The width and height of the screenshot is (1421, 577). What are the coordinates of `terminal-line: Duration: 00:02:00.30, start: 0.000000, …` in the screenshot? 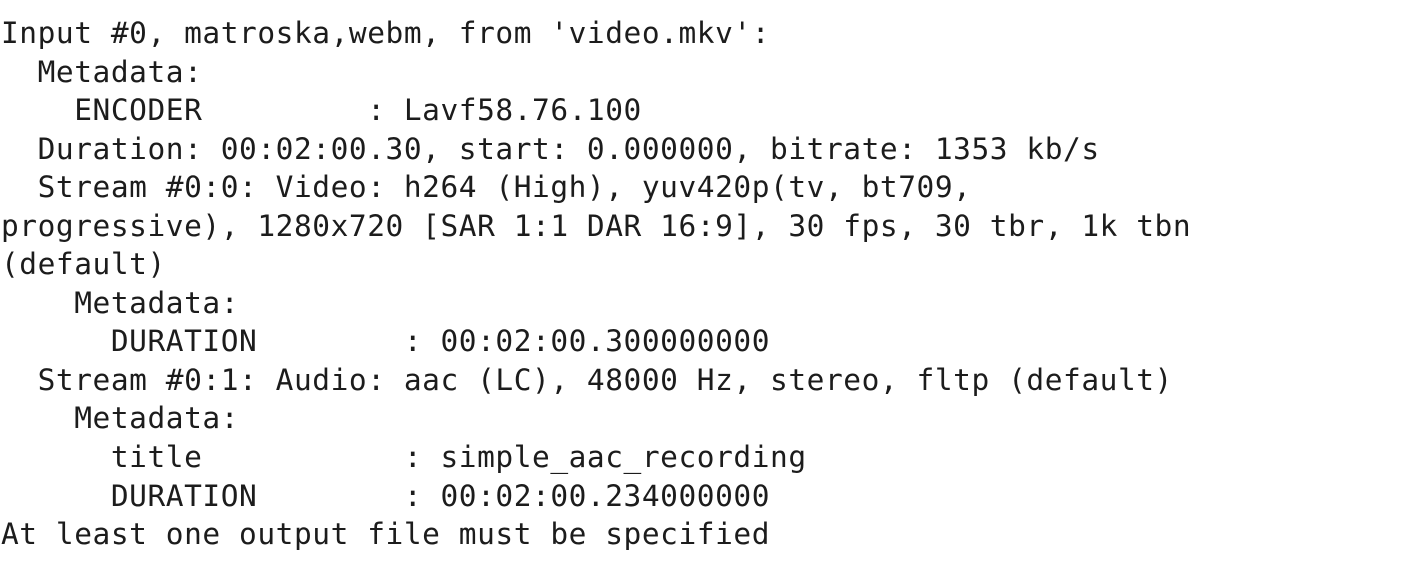 It's located at (550, 148).